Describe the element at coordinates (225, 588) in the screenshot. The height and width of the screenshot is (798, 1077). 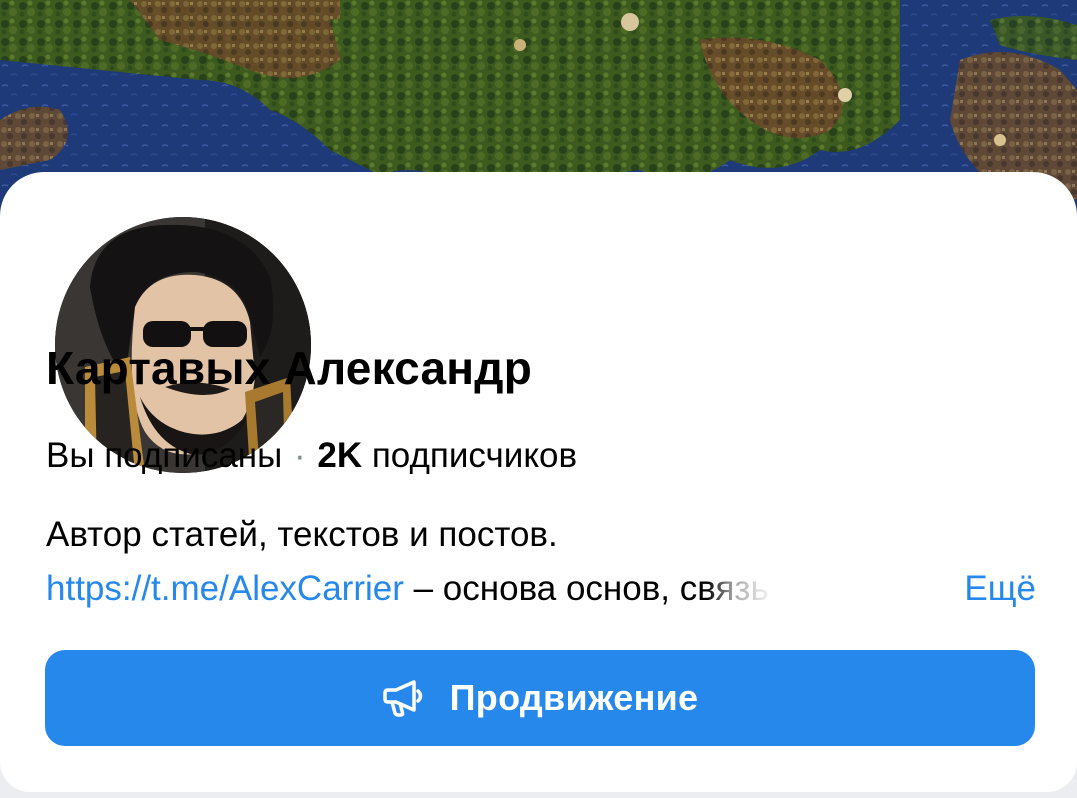
I see `bio-telegram-link: https://t.me/AlexCarrier` at that location.